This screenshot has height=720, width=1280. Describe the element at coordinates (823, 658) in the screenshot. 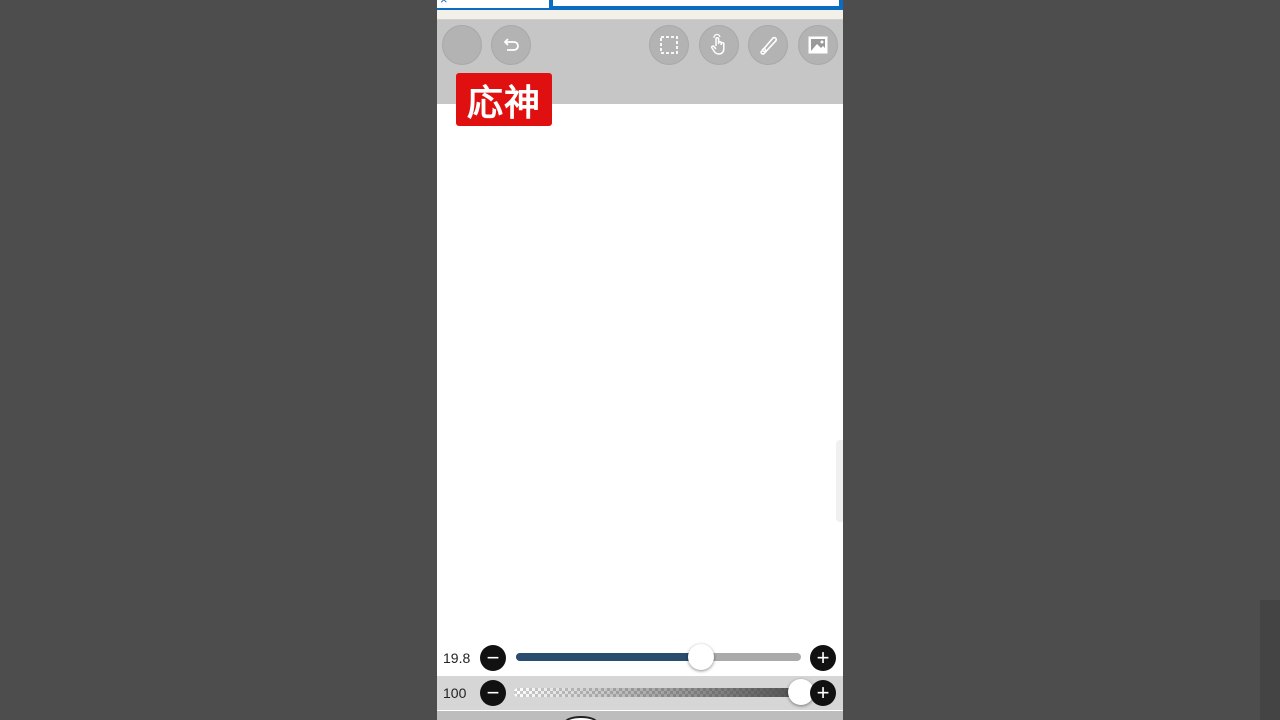

I see `brush-size-increase-button: +` at that location.